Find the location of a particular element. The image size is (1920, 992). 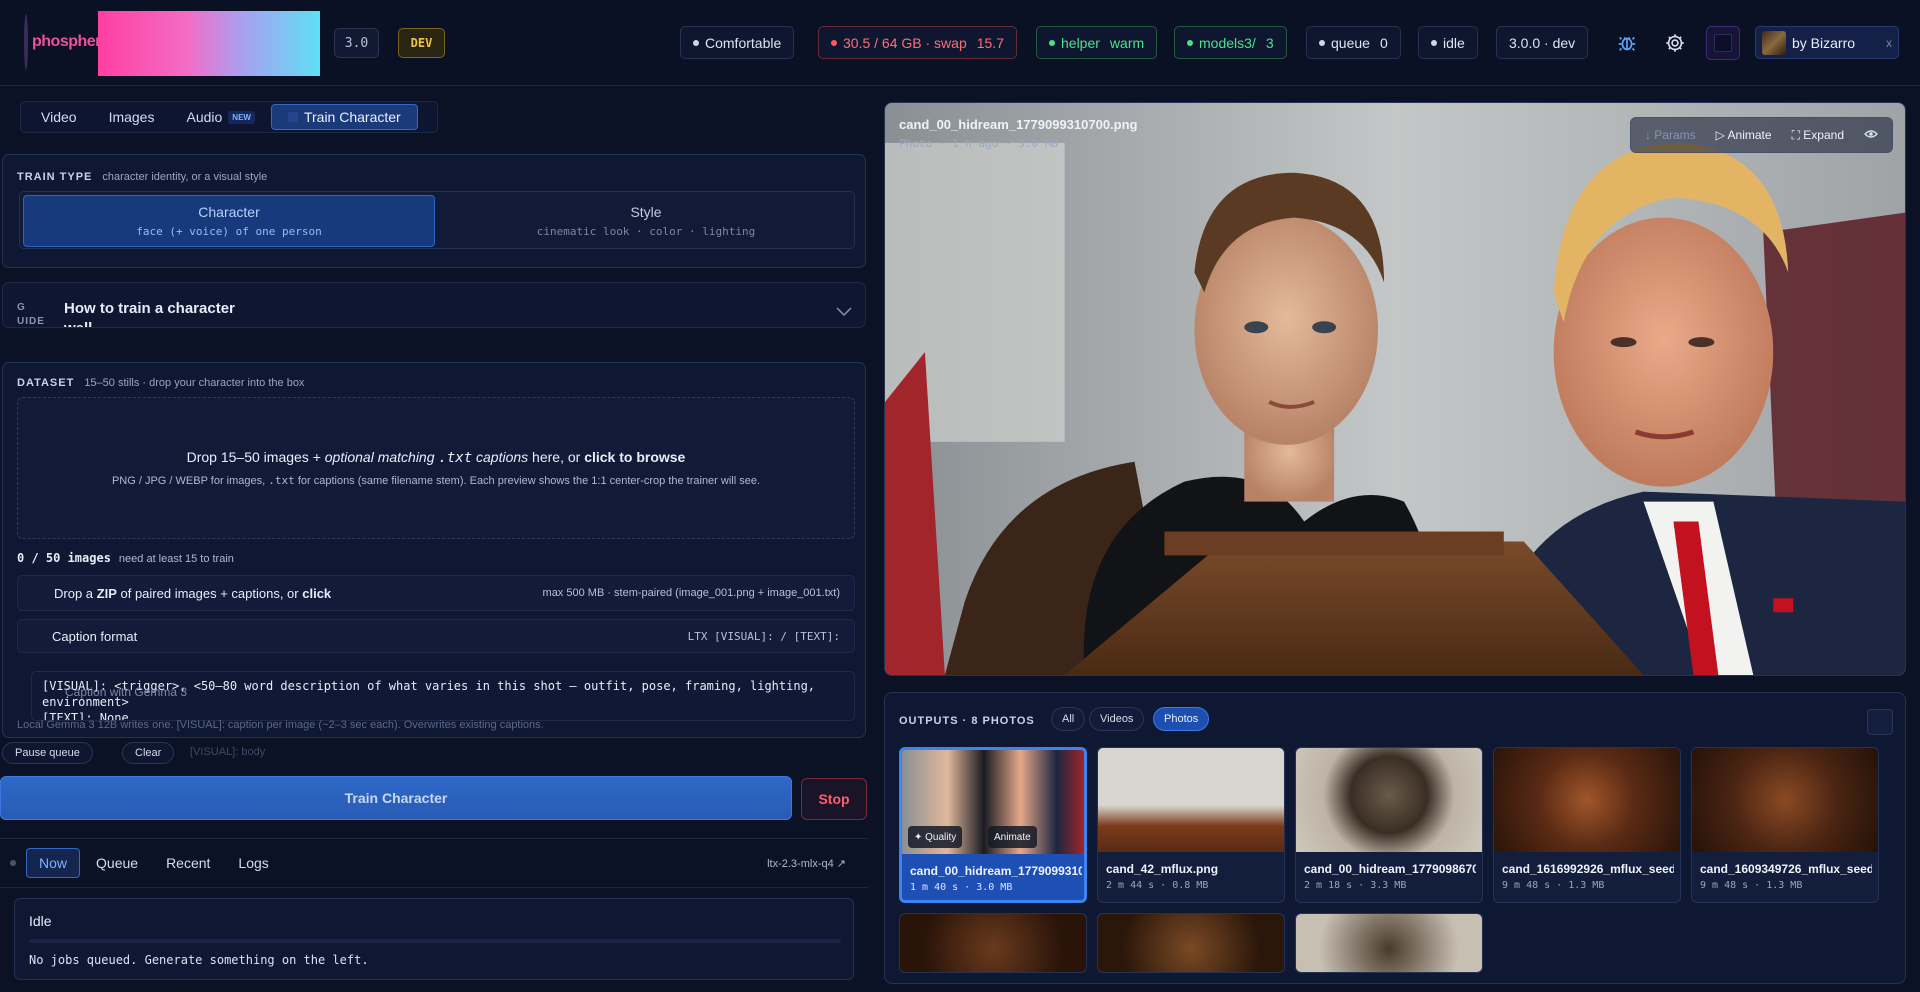

train-character-button: Train Character is located at coordinates (396, 798).